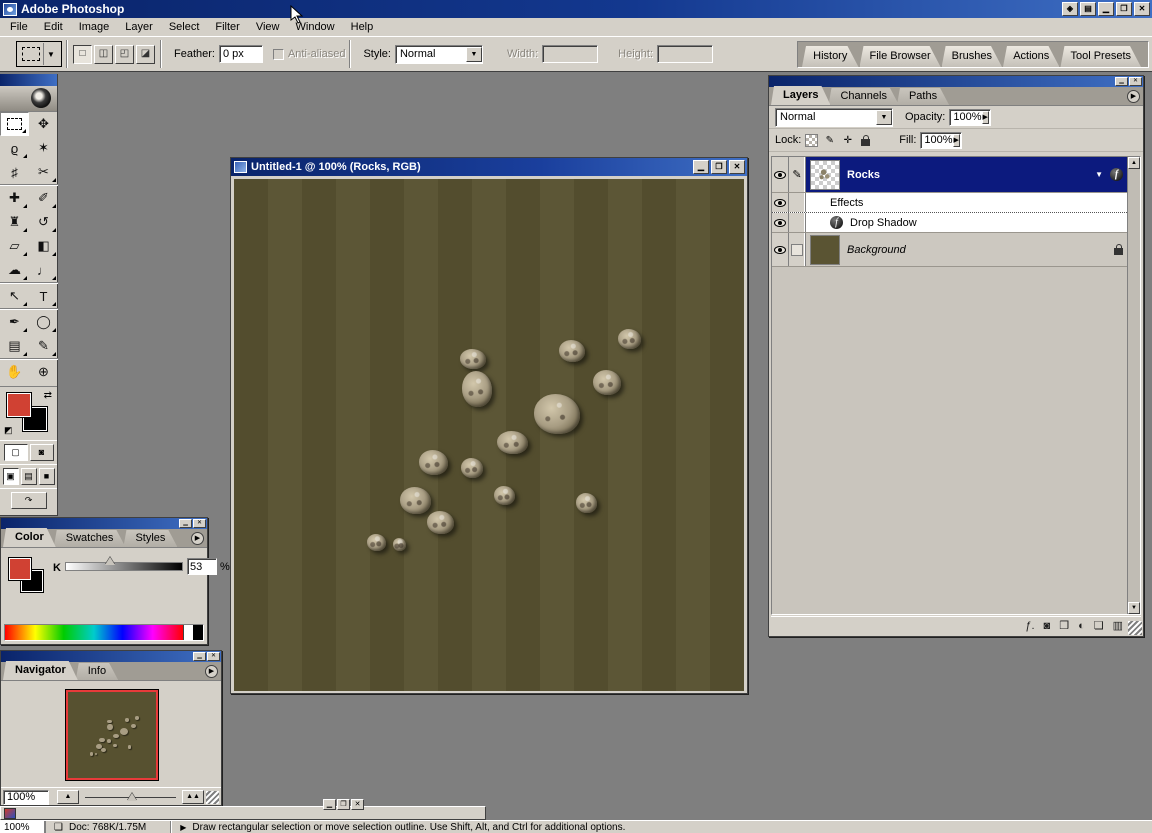 The height and width of the screenshot is (833, 1152). I want to click on lock-all-toggle, so click(865, 140).